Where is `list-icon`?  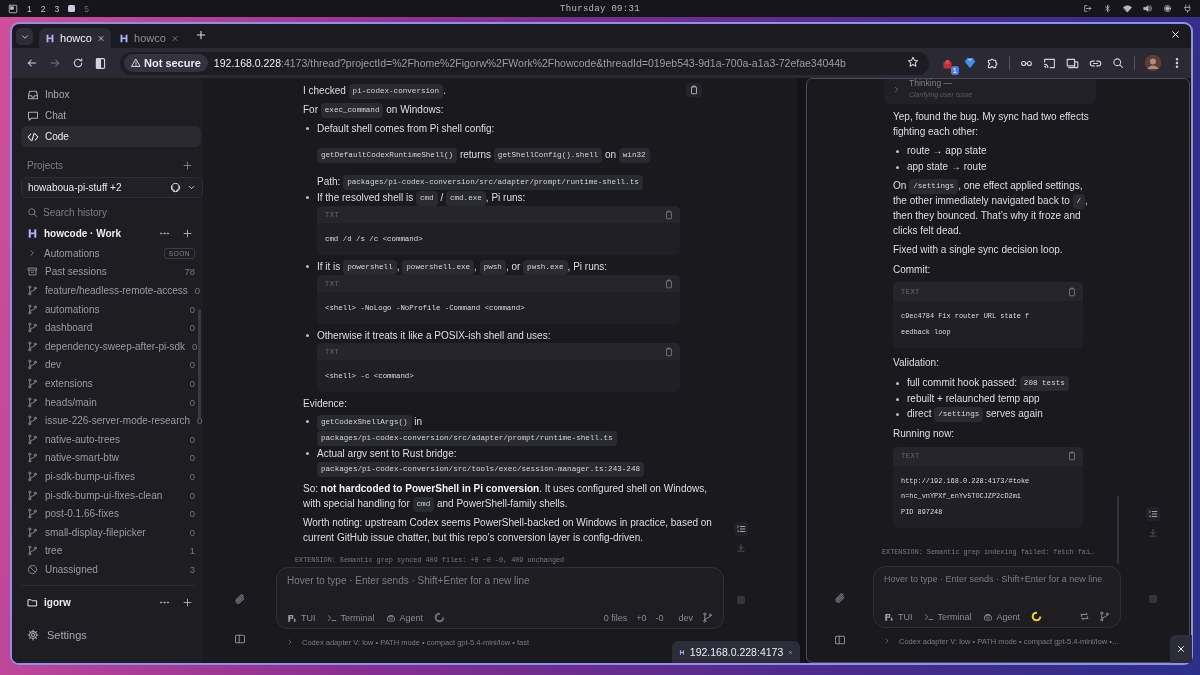 list-icon is located at coordinates (1153, 514).